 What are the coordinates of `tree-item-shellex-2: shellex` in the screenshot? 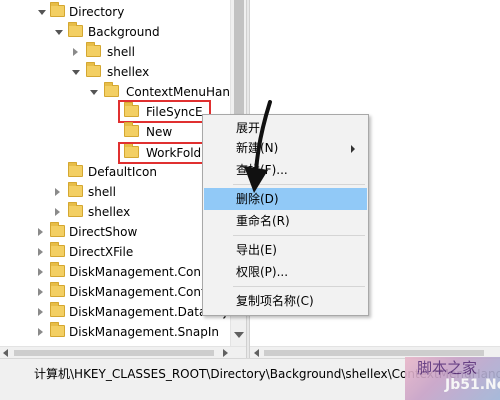 It's located at (115, 212).